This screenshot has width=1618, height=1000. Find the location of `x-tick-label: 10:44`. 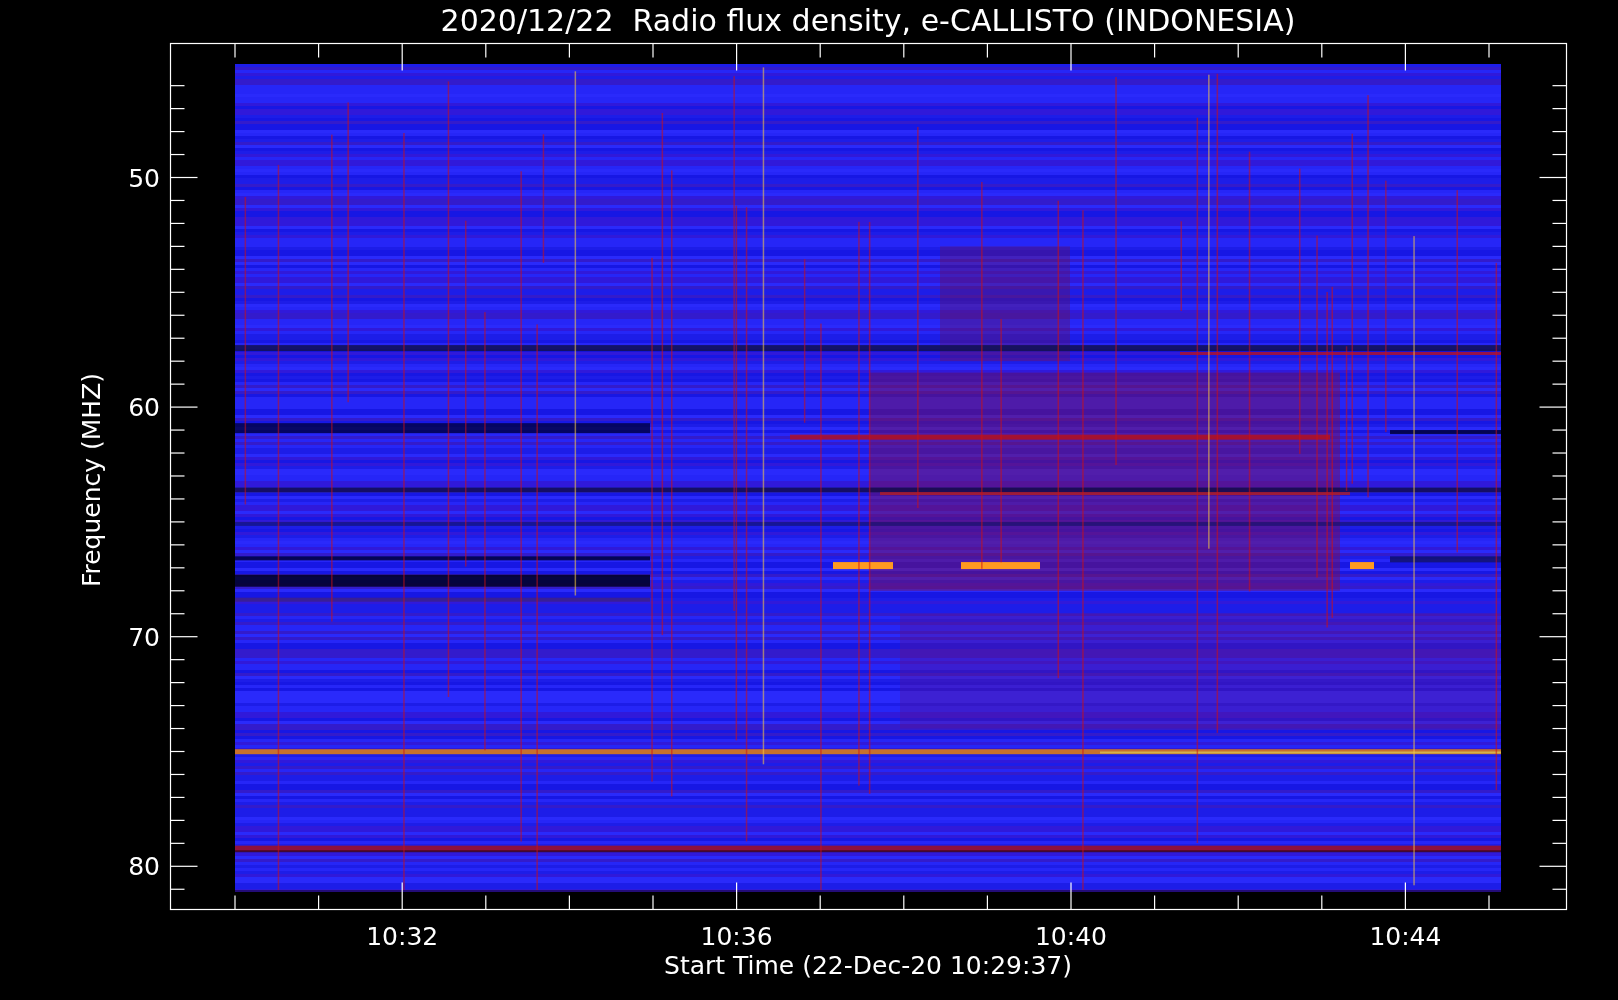

x-tick-label: 10:44 is located at coordinates (1405, 936).